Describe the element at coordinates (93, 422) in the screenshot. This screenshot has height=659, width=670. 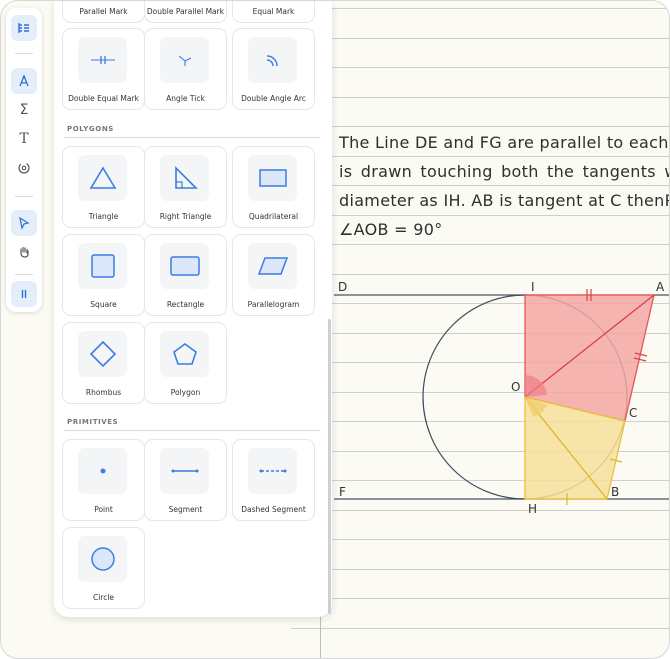
I see `primitives-section-title: PRIMITIVES` at that location.